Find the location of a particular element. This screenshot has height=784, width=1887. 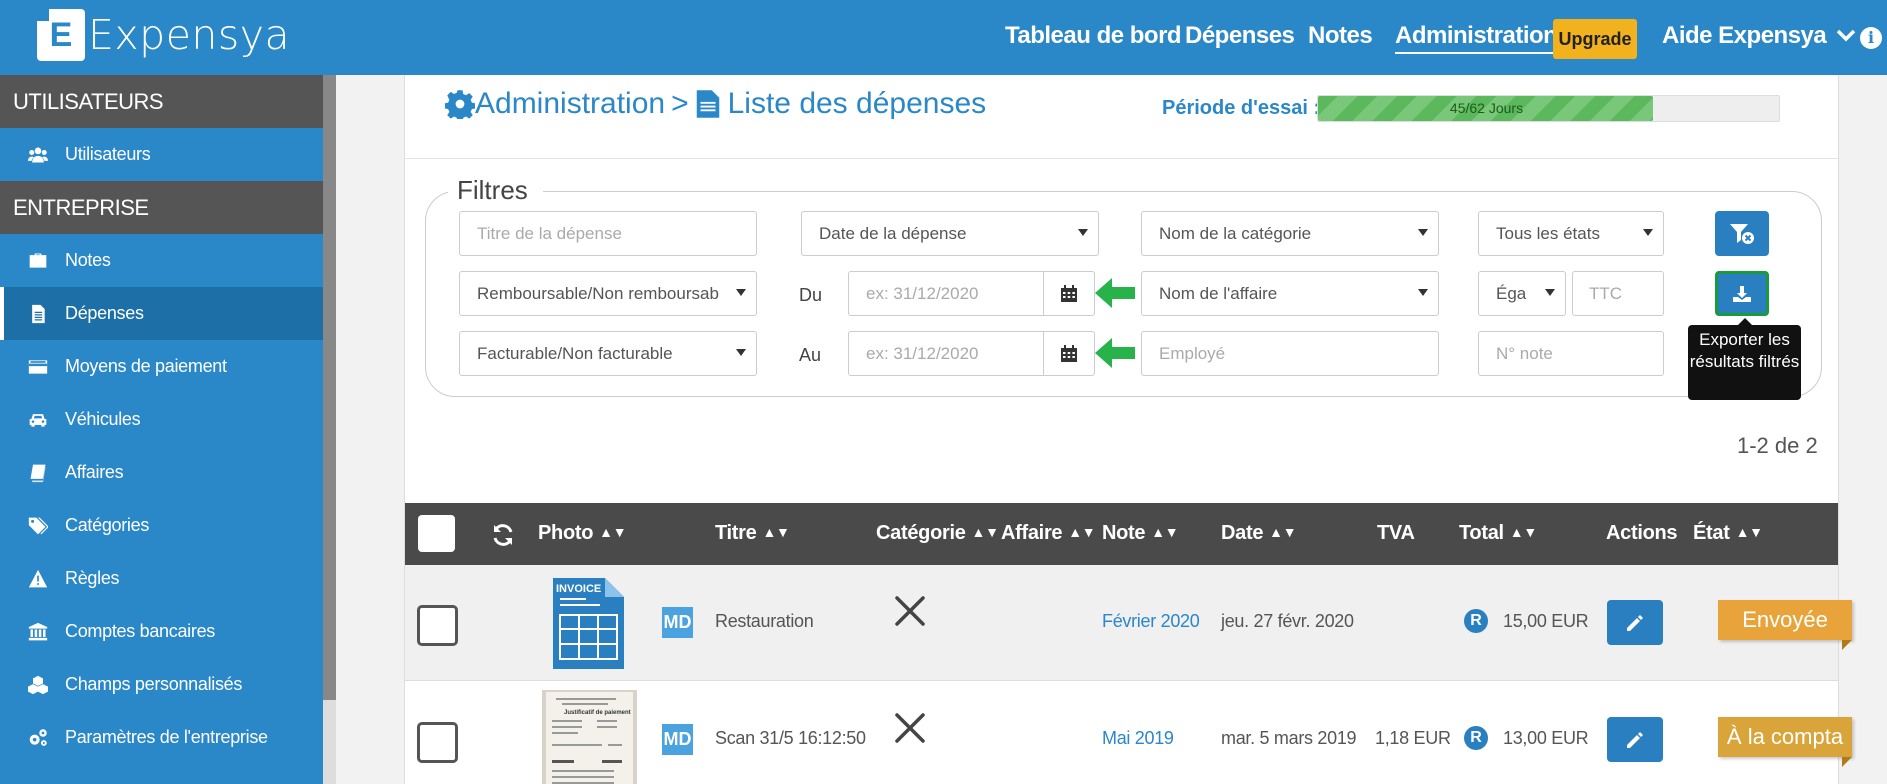

sidebar-item-categories: Catégories is located at coordinates (161, 525).